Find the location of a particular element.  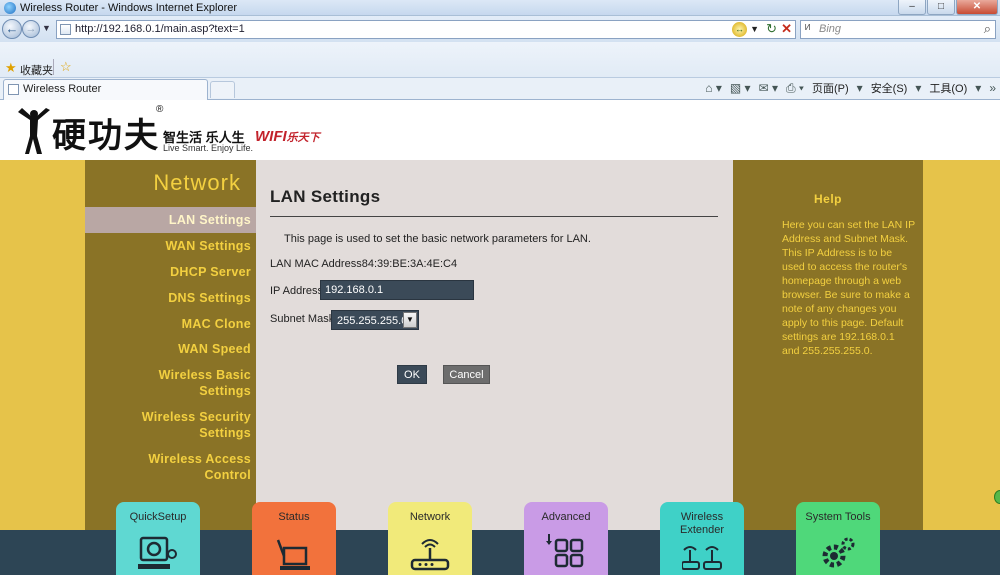

subnet-mask-select: 255.255.255.0 ▼ is located at coordinates (375, 320).